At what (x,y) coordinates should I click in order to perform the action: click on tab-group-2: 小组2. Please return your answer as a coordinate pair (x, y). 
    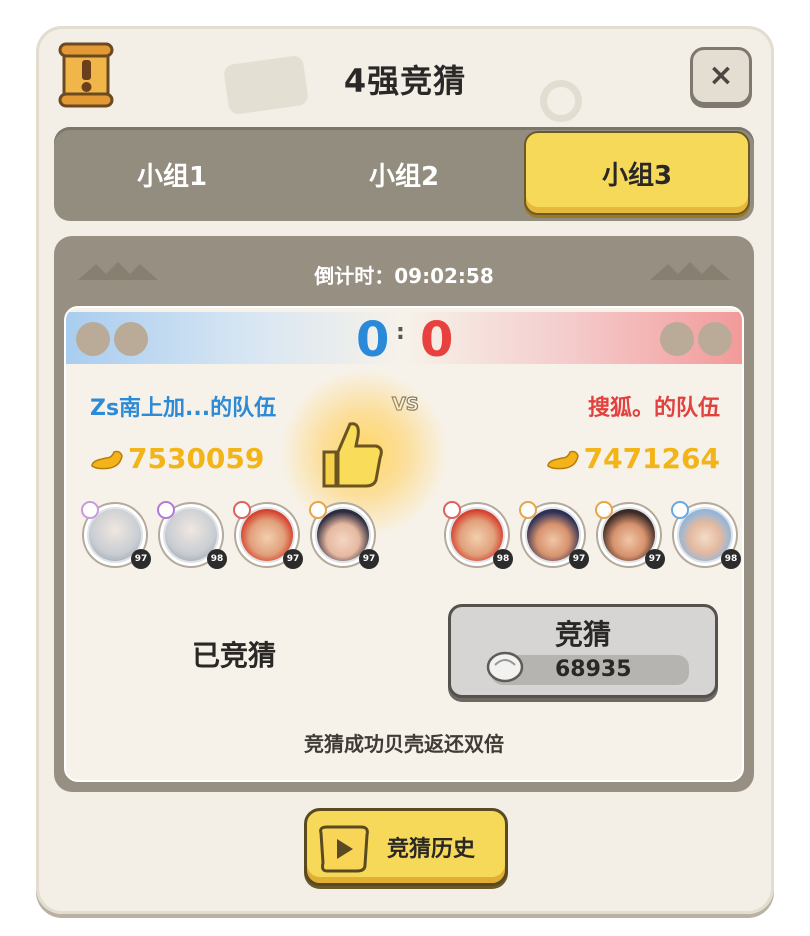
    Looking at the image, I should click on (404, 174).